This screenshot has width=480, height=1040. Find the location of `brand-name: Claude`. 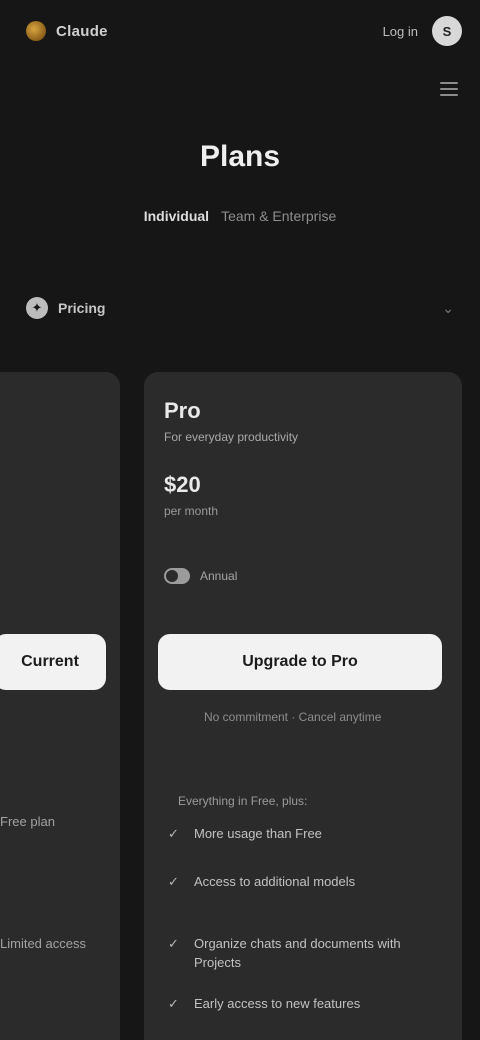

brand-name: Claude is located at coordinates (82, 31).